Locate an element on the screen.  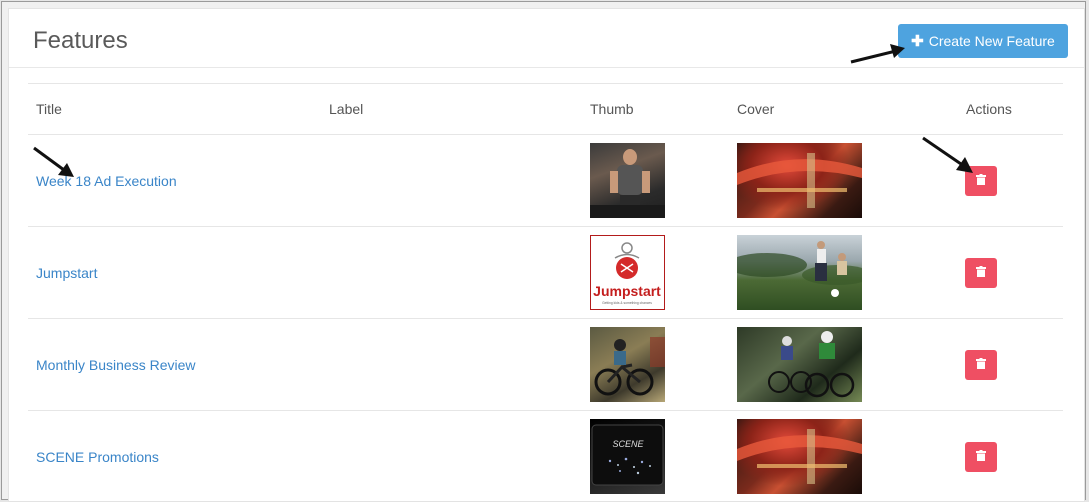
column-header-label: Label is located at coordinates (346, 109).